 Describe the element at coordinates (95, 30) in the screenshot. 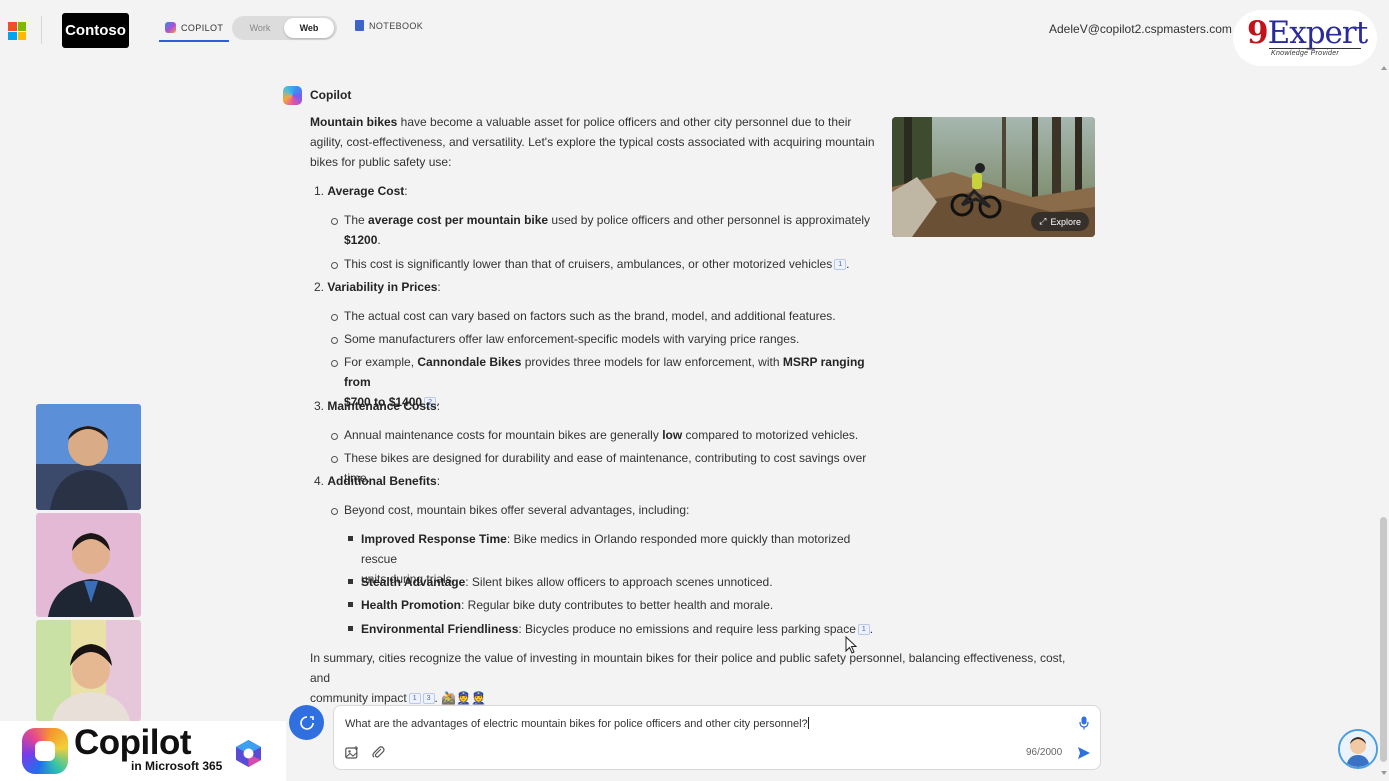

I see `brand-logo: Contoso` at that location.